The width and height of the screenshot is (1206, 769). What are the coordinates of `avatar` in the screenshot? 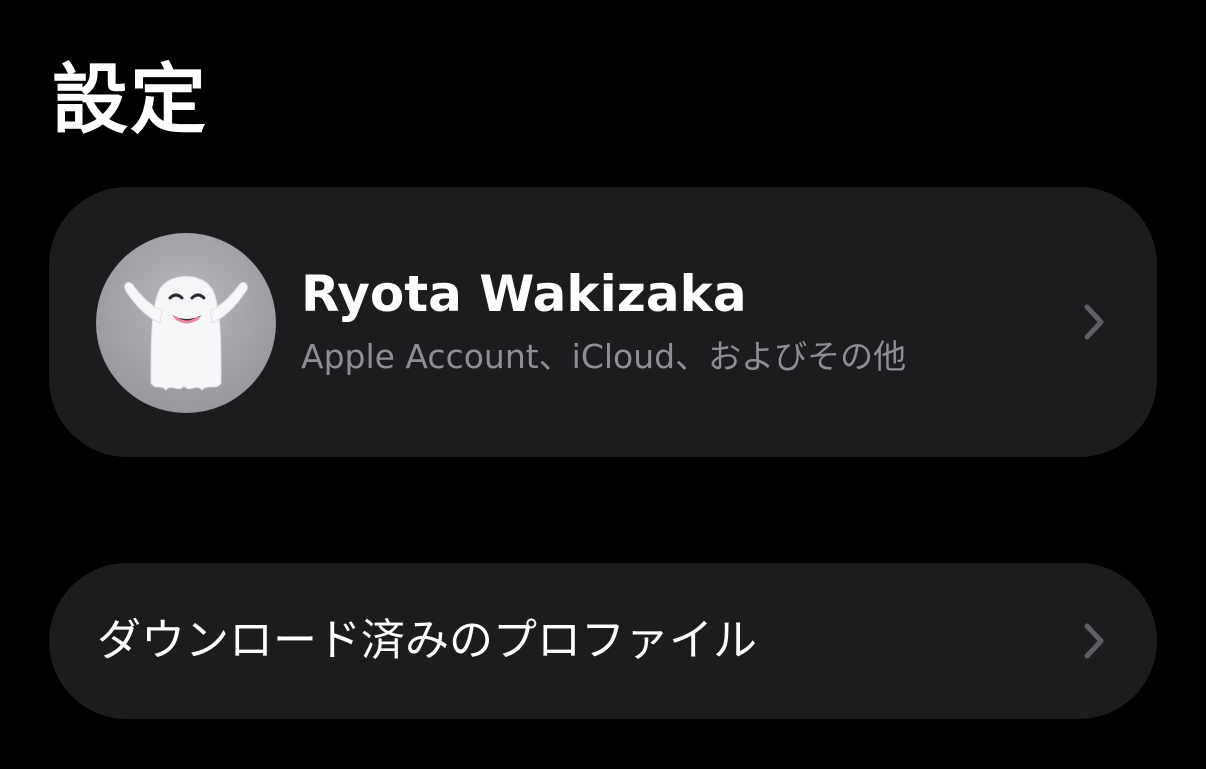 It's located at (186, 323).